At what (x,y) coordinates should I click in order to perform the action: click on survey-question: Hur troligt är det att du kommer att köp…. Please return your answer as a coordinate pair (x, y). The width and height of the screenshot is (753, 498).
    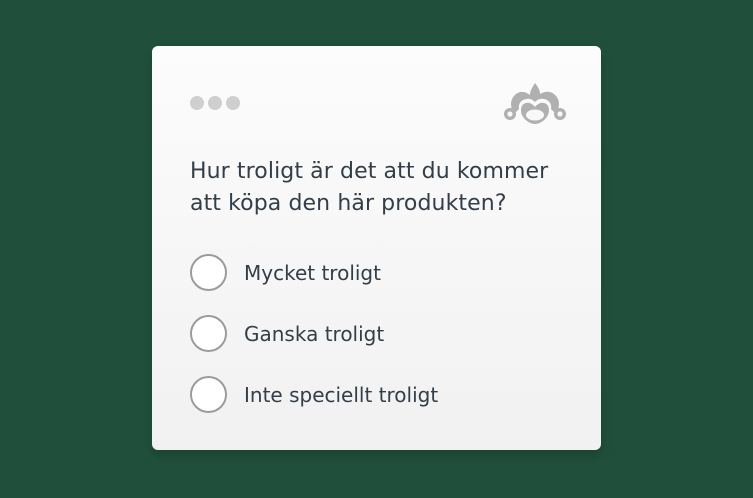
    Looking at the image, I should click on (369, 187).